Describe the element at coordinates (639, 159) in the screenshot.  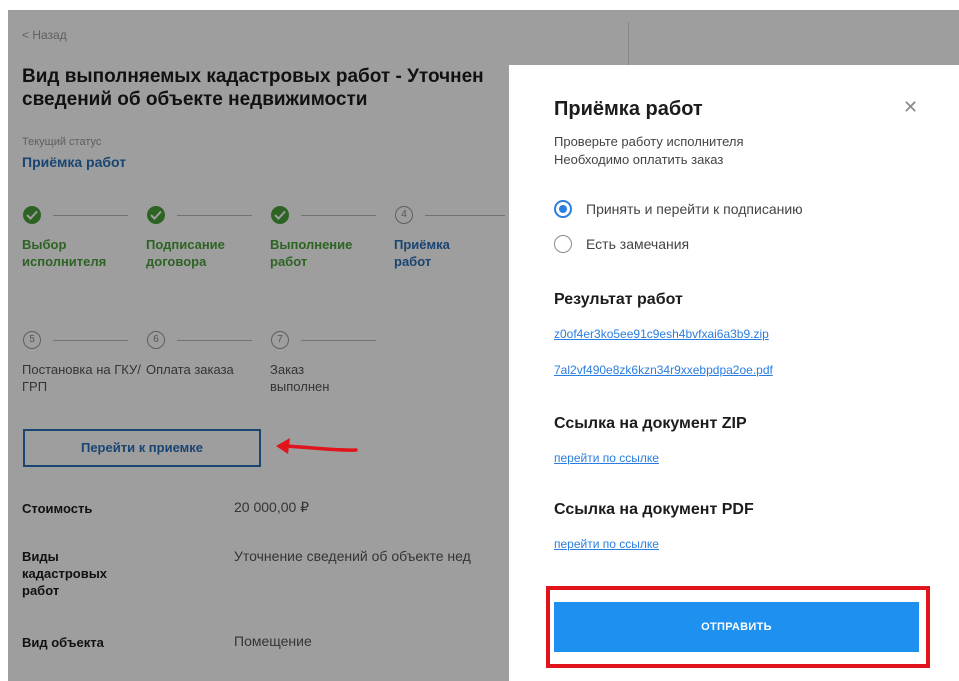
I see `modal-subtitle-line2: Необходимо оплатить заказ` at that location.